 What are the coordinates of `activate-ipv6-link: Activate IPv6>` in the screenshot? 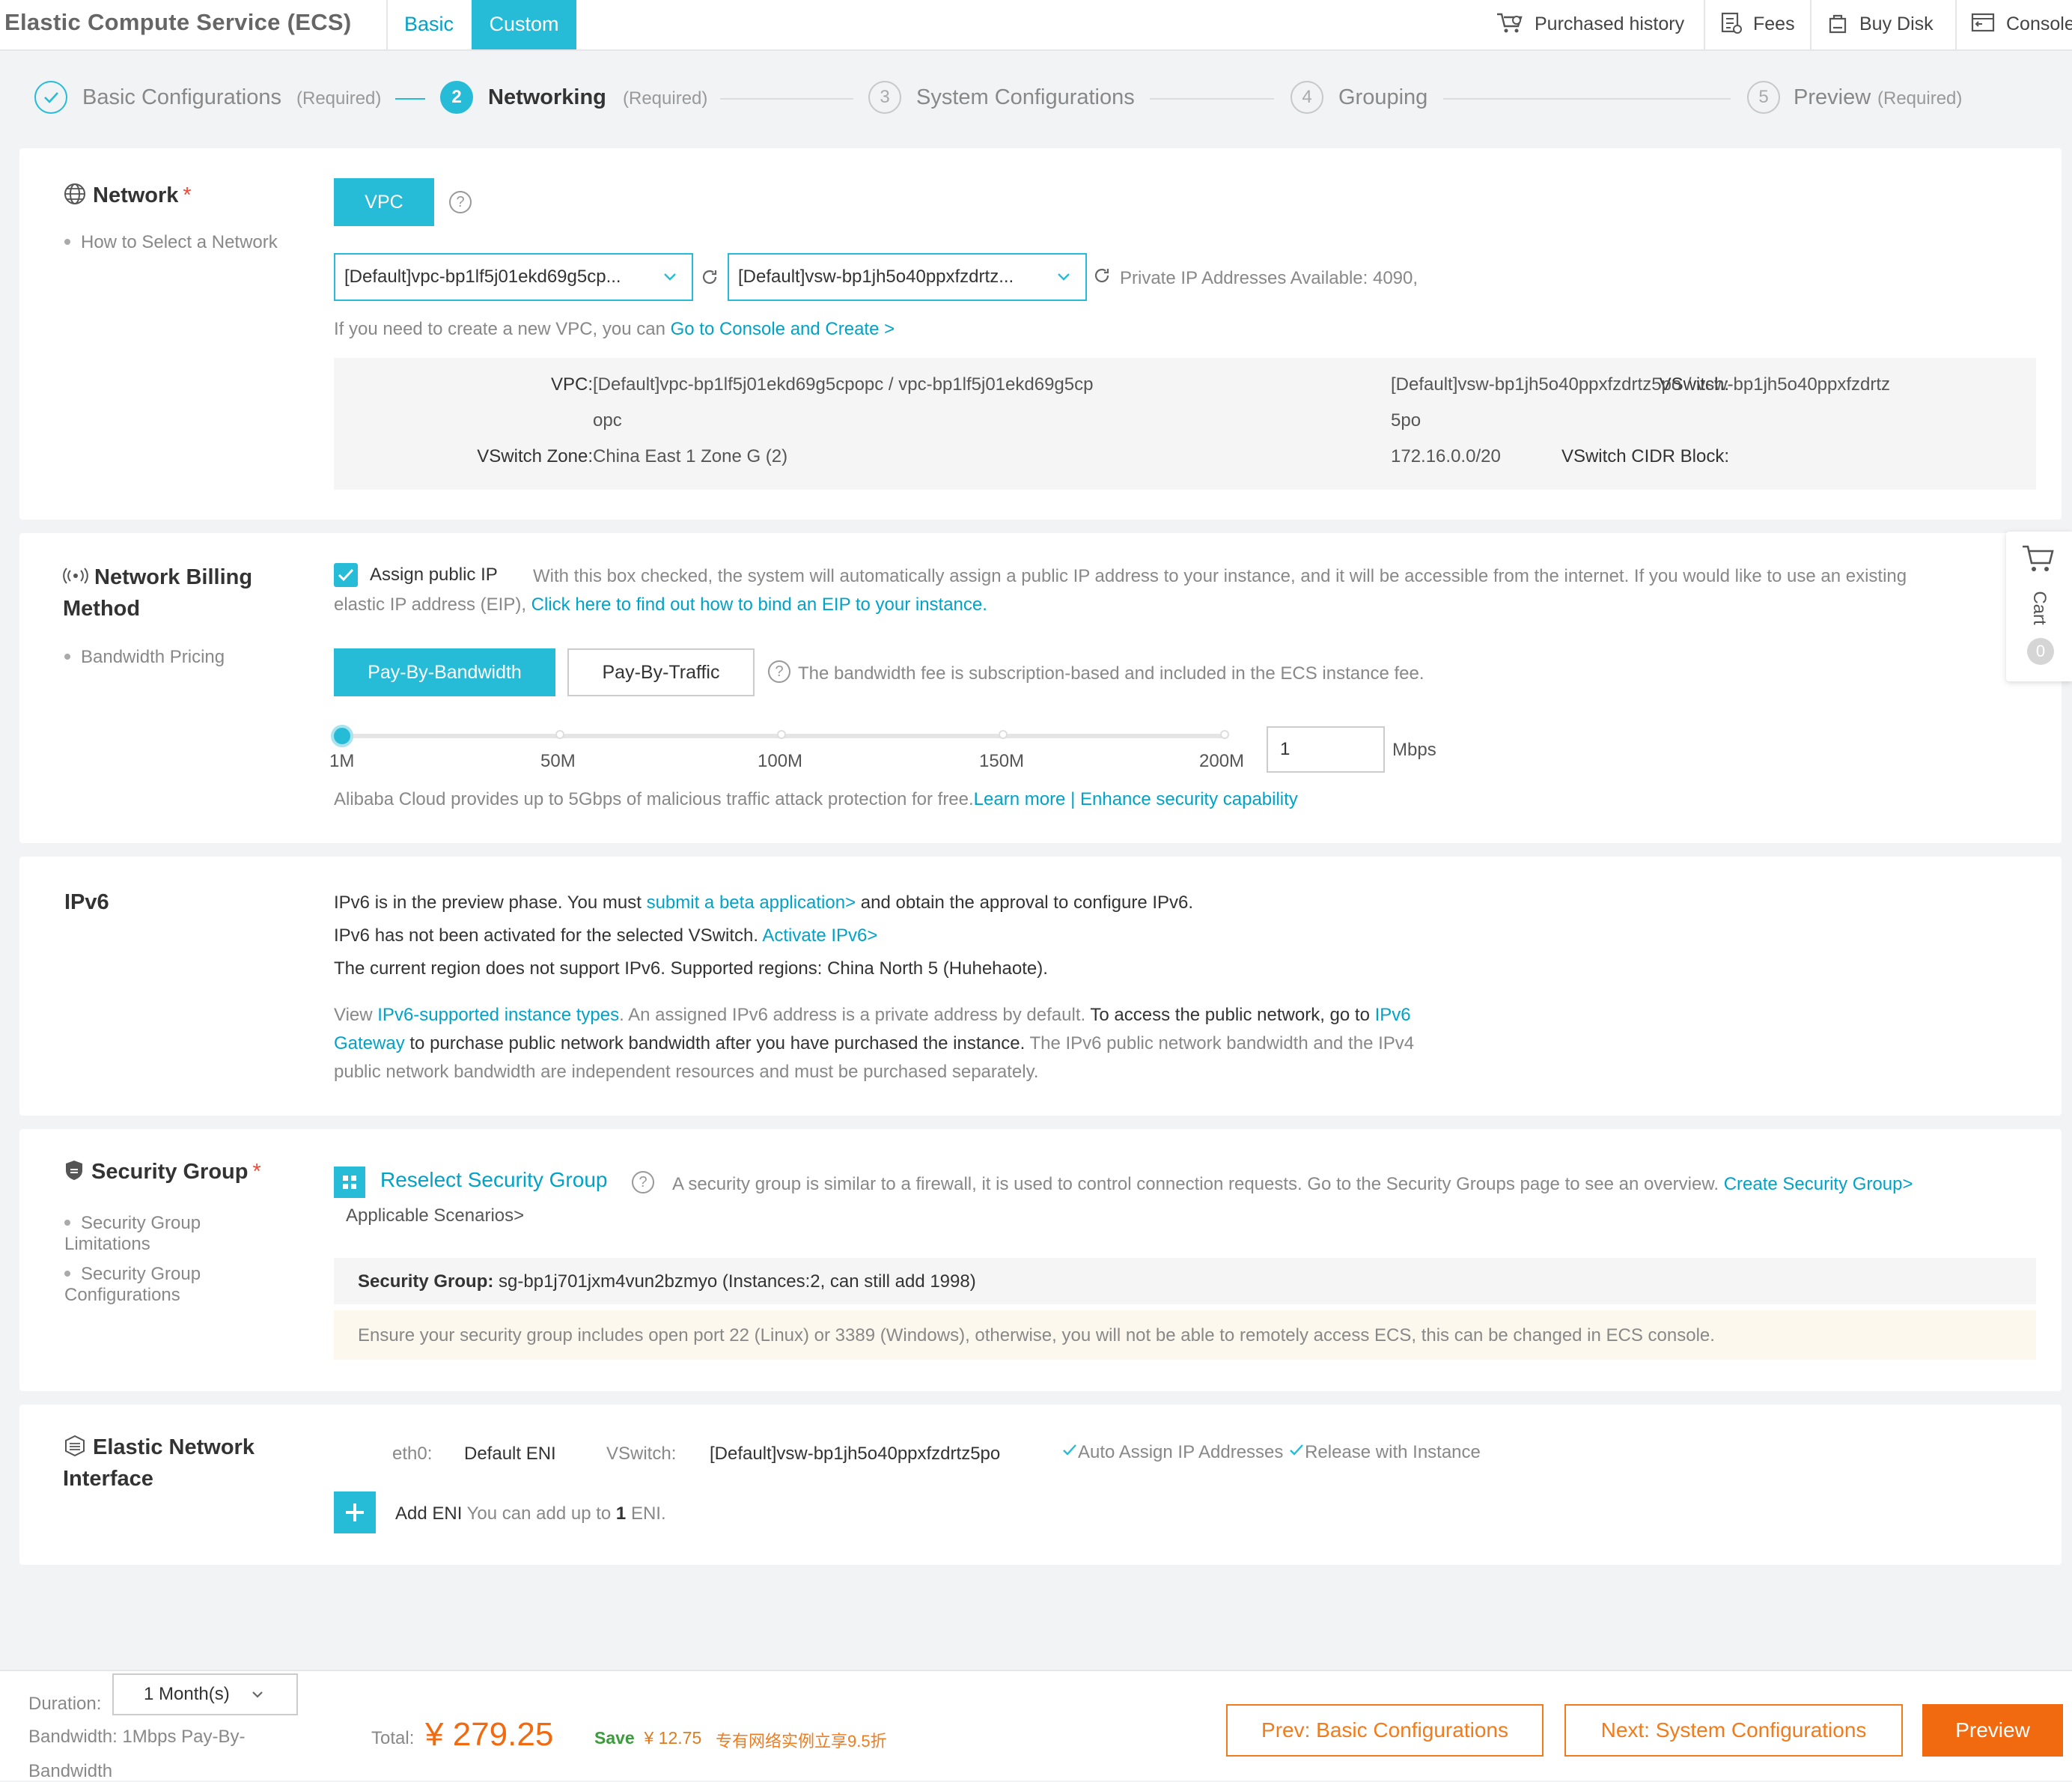 It's located at (820, 935).